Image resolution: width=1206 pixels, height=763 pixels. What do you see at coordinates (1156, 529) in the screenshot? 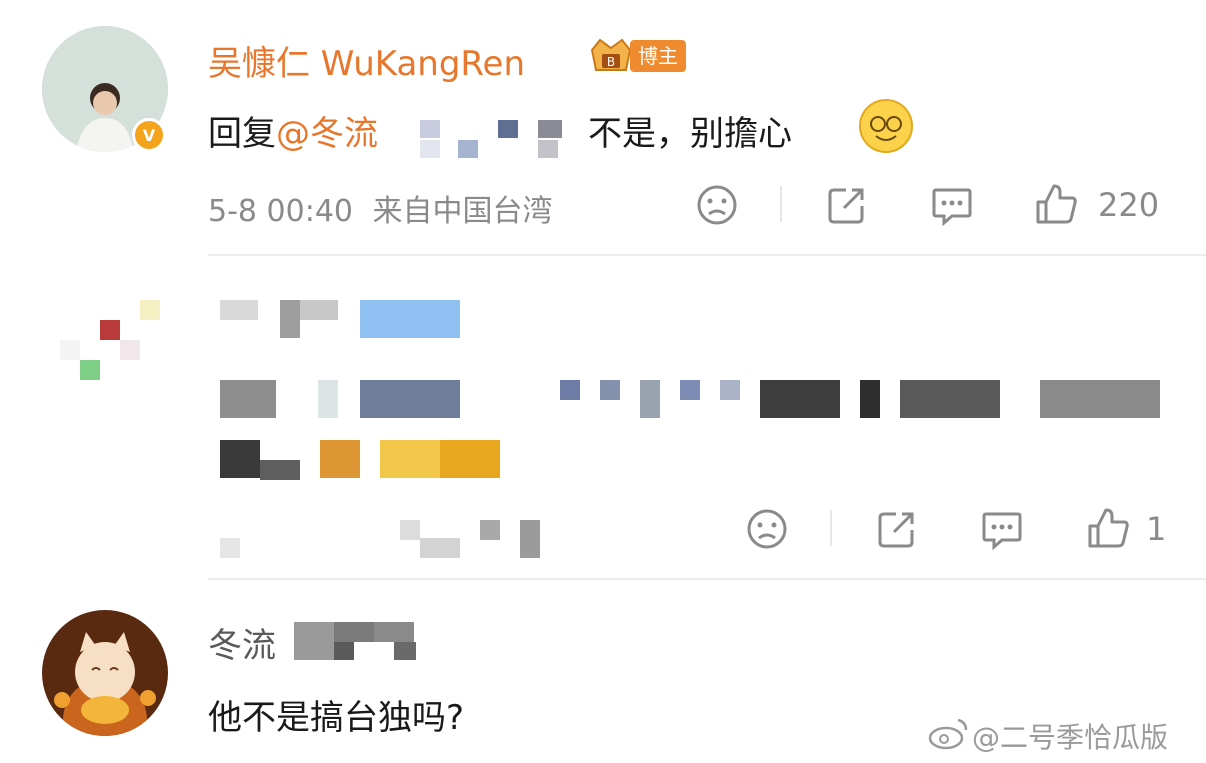
I see `like-count: 1` at bounding box center [1156, 529].